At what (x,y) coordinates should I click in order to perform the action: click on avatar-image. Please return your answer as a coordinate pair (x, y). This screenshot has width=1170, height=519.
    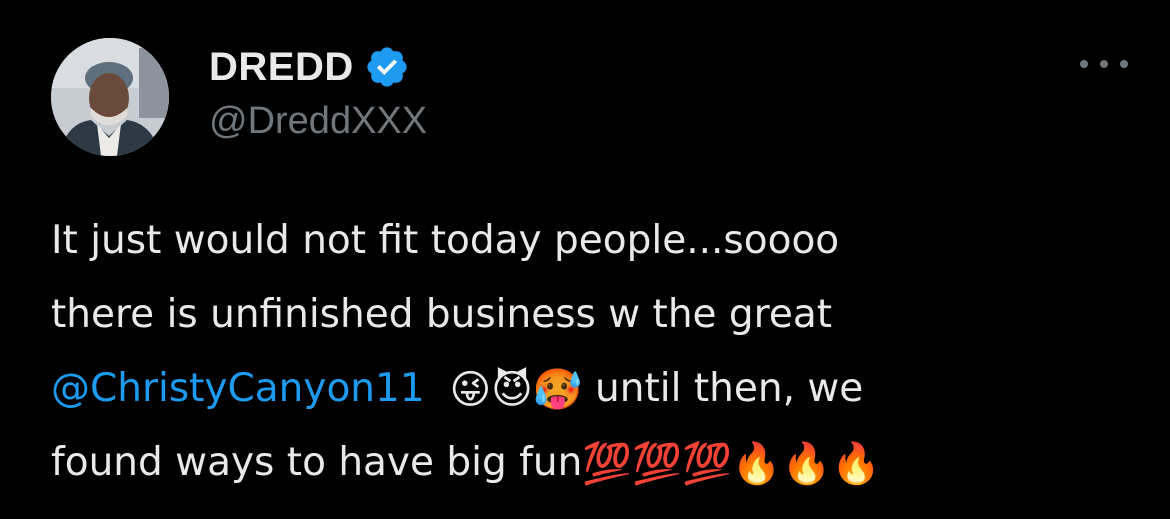
    Looking at the image, I should click on (110, 97).